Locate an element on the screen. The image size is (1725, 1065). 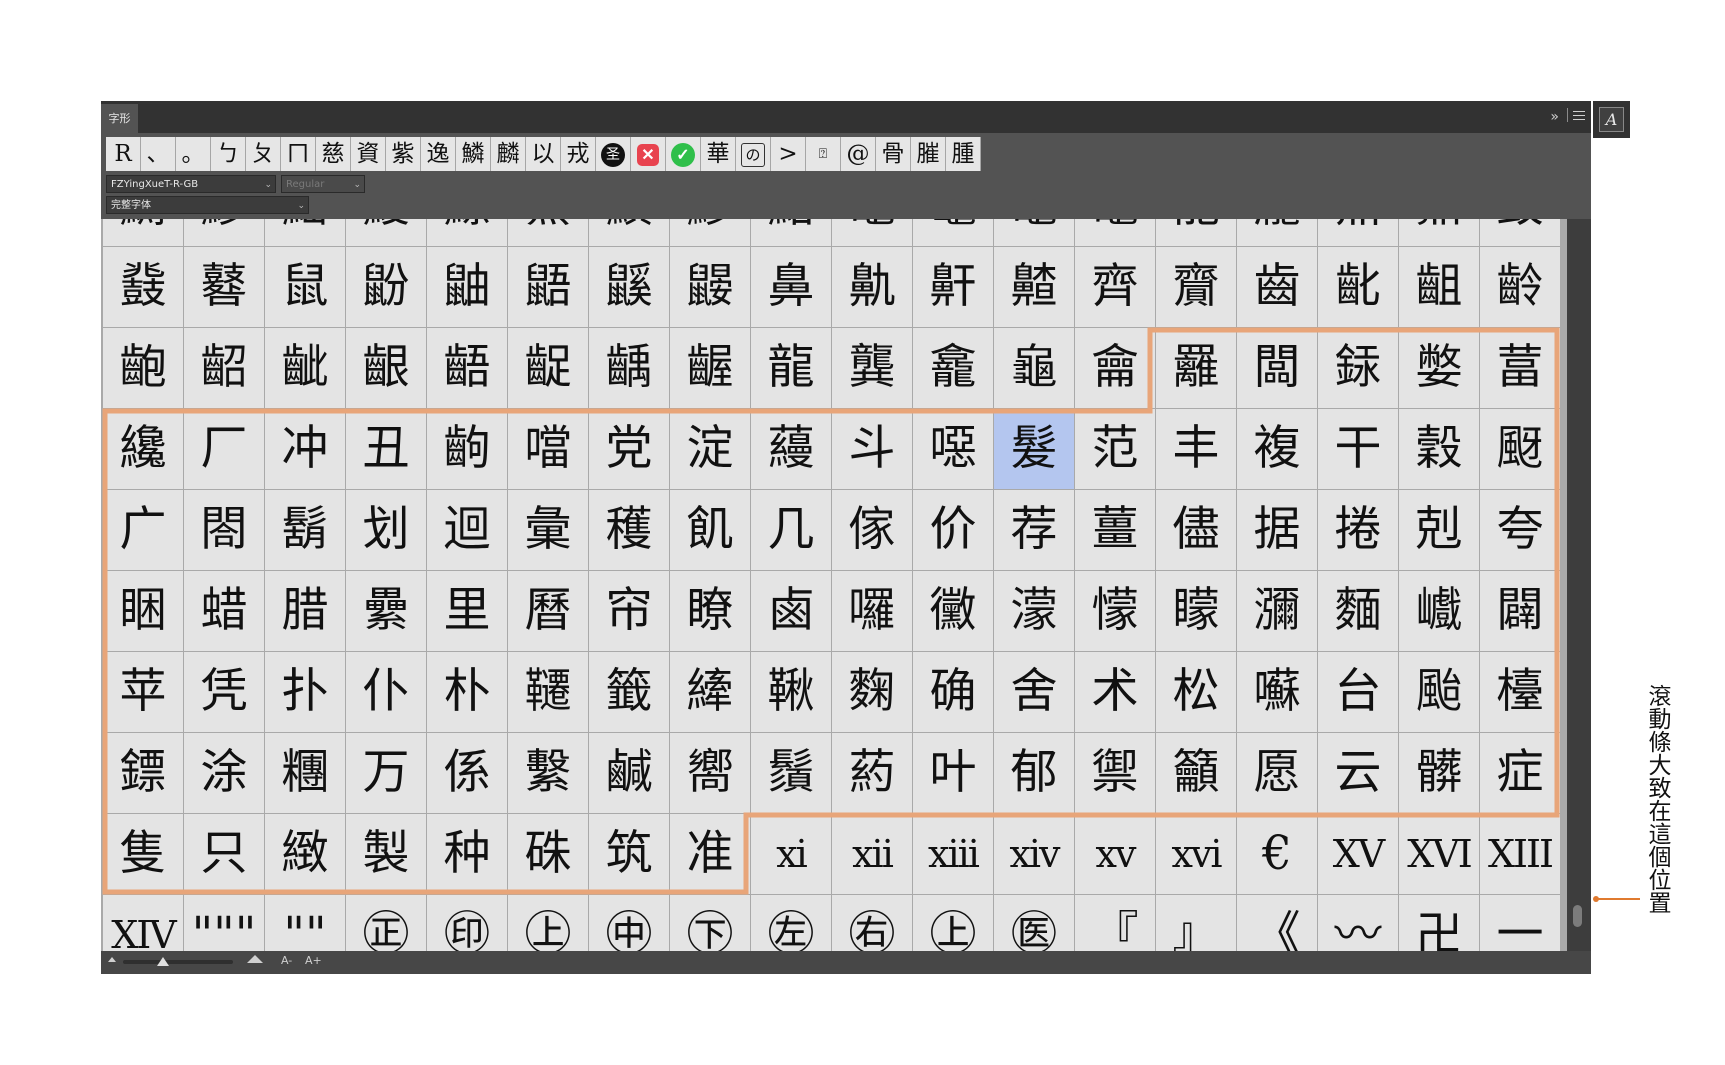
glyph-cell: 筑 is located at coordinates (629, 854).